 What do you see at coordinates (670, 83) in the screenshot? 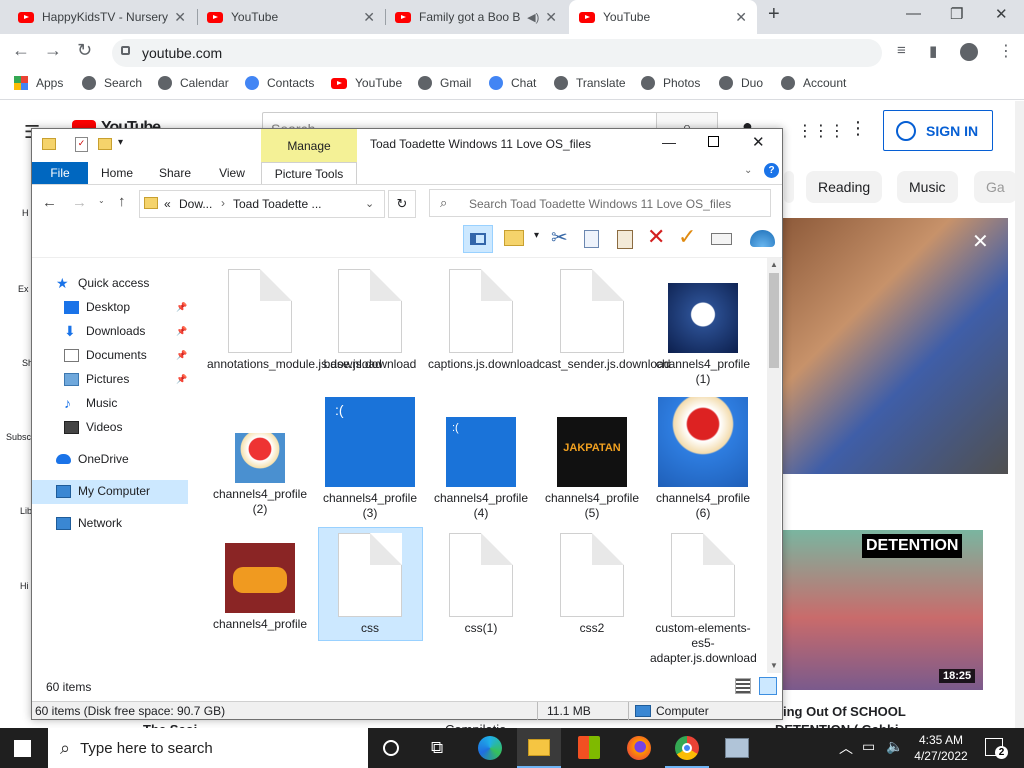
I see `bookmark-photos: Photos` at bounding box center [670, 83].